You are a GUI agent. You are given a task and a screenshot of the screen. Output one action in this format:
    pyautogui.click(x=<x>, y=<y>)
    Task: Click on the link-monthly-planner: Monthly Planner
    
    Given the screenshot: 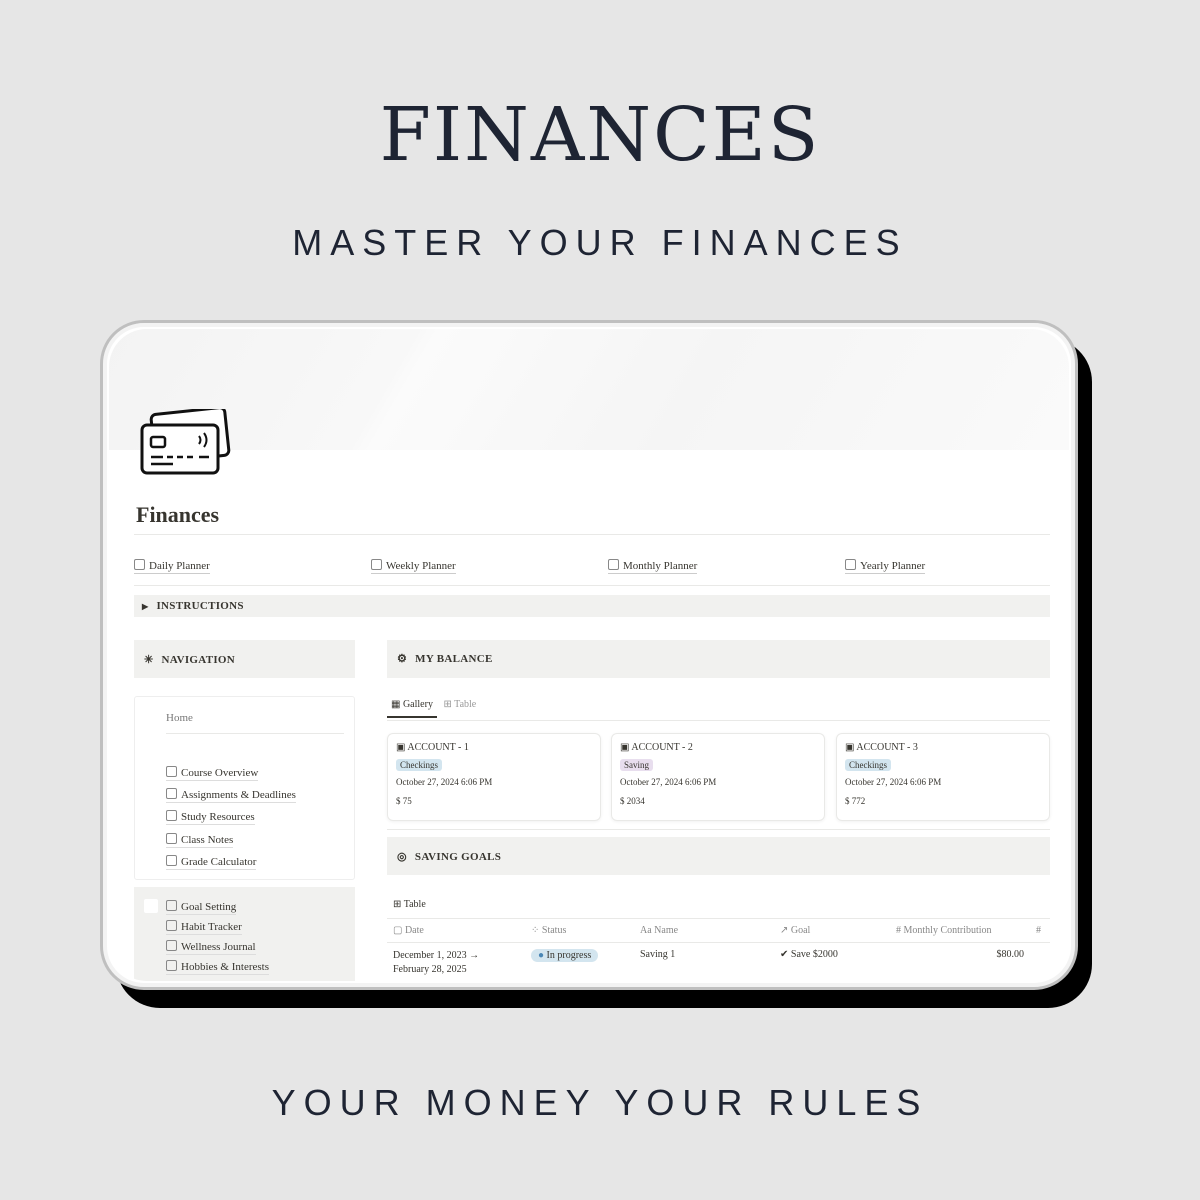 What is the action you would take?
    pyautogui.click(x=653, y=566)
    